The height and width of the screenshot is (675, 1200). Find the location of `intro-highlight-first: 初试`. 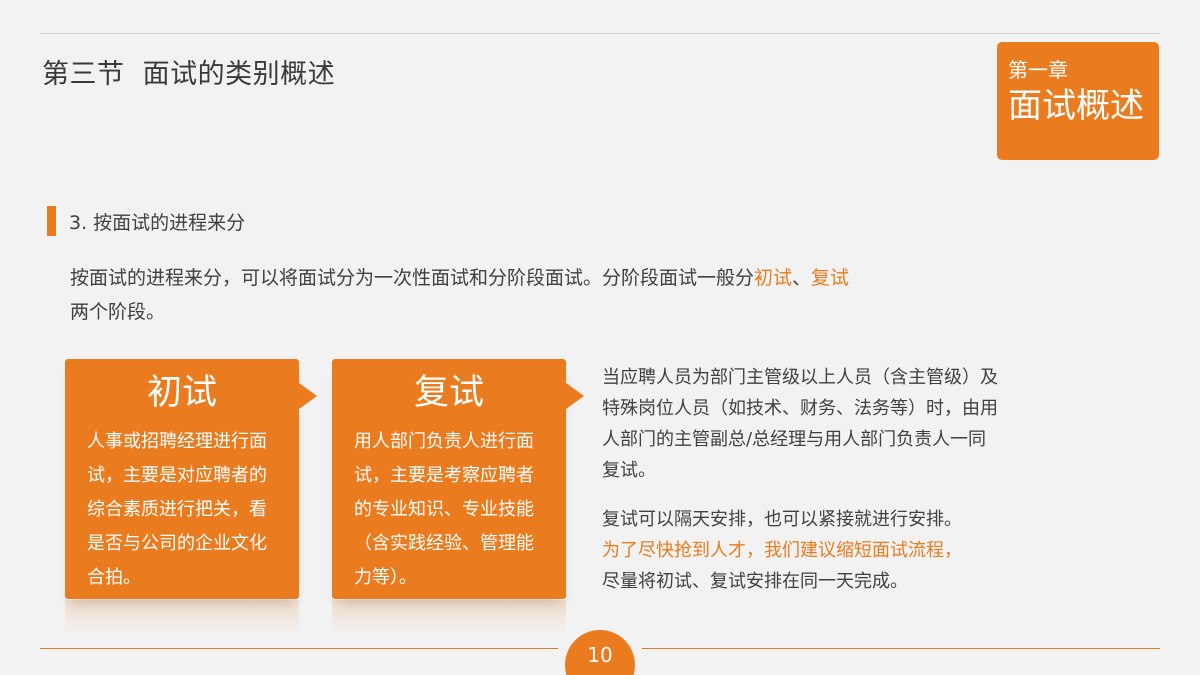

intro-highlight-first: 初试 is located at coordinates (773, 278).